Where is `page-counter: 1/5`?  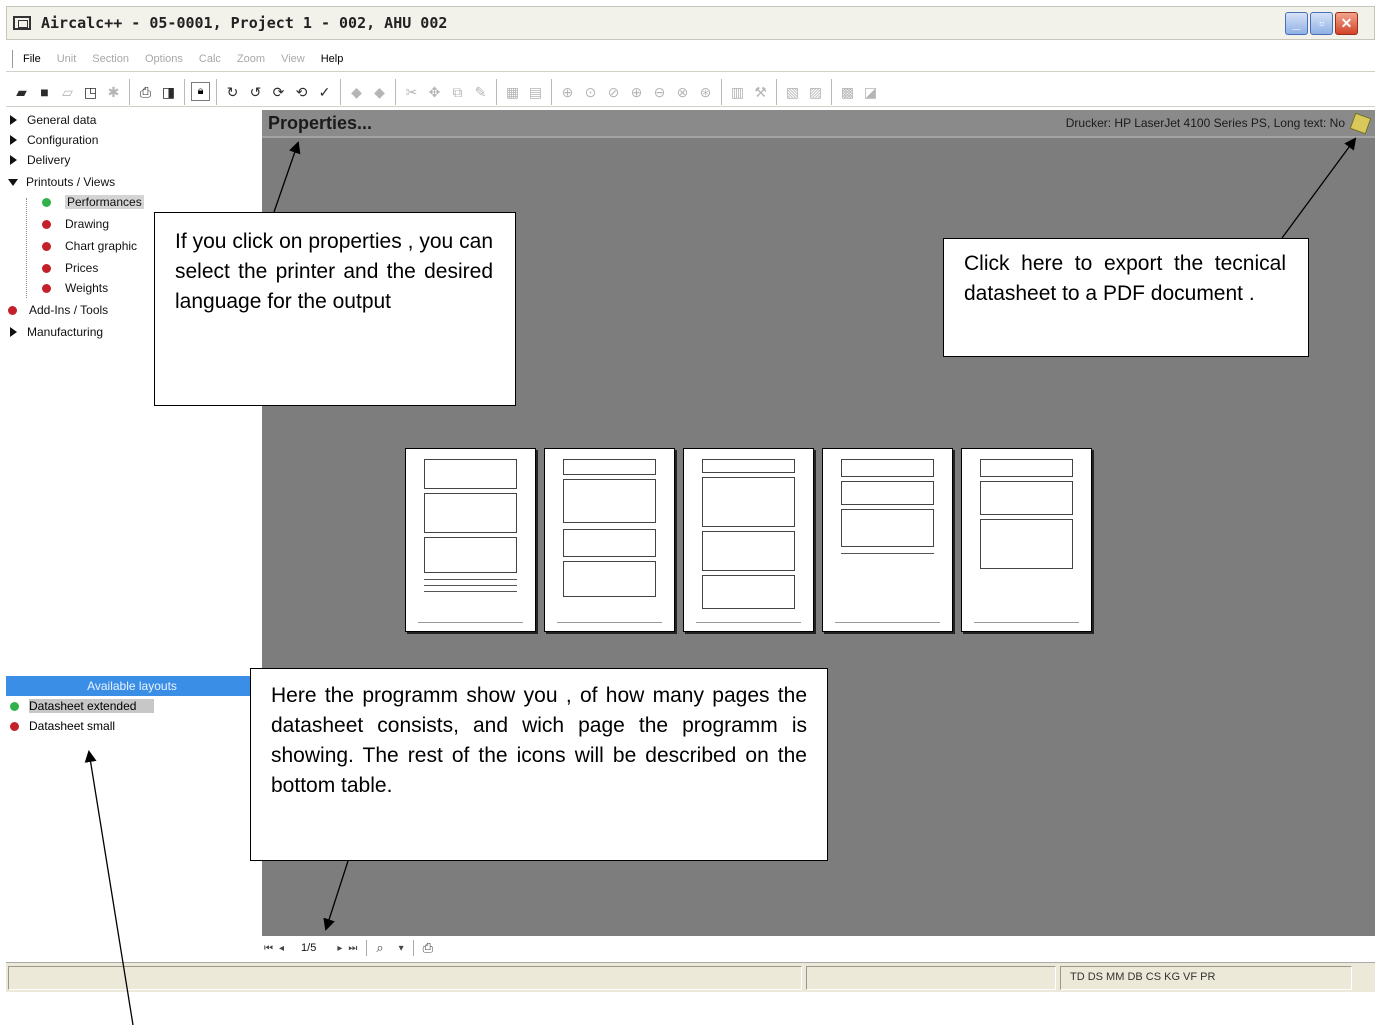 page-counter: 1/5 is located at coordinates (309, 948).